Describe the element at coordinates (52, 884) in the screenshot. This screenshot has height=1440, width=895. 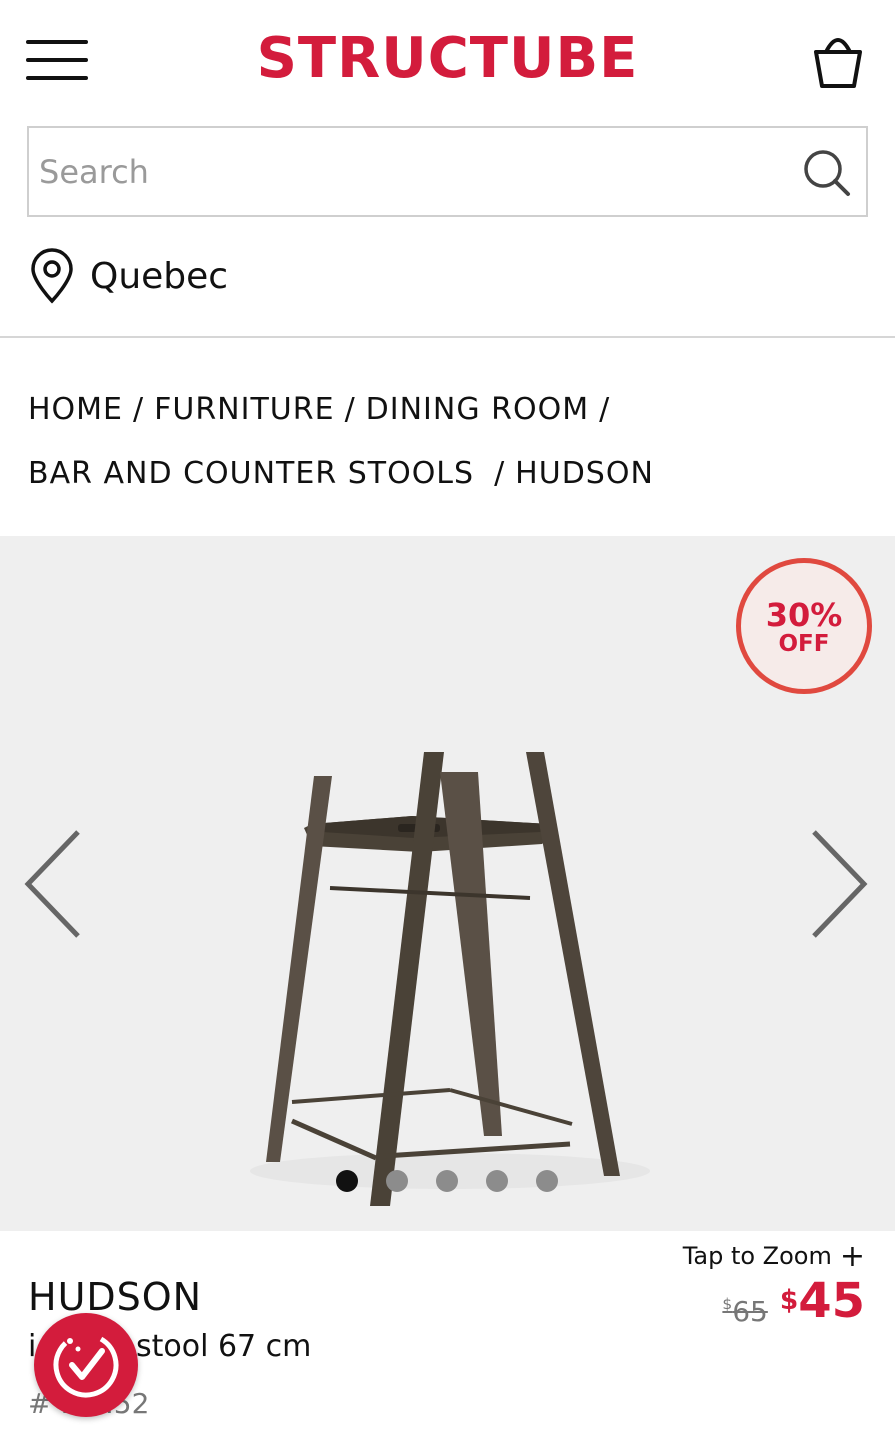
I see `chevron-left-icon` at that location.